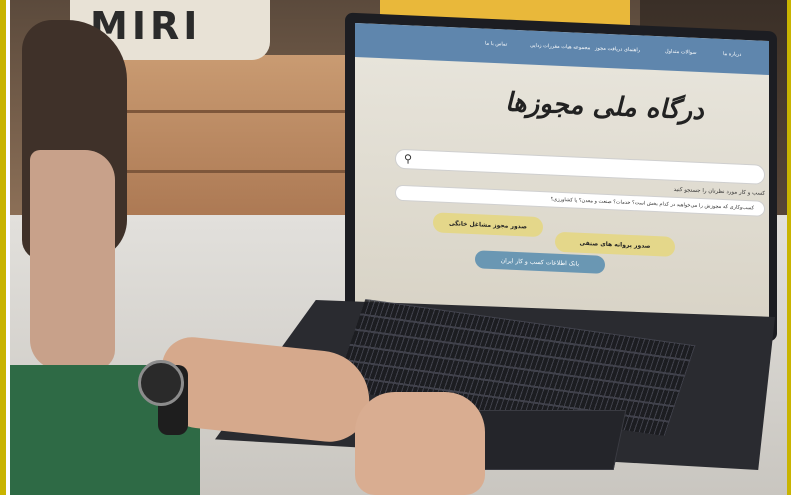  Describe the element at coordinates (408, 158) in the screenshot. I see `search-icon: ⚲` at that location.